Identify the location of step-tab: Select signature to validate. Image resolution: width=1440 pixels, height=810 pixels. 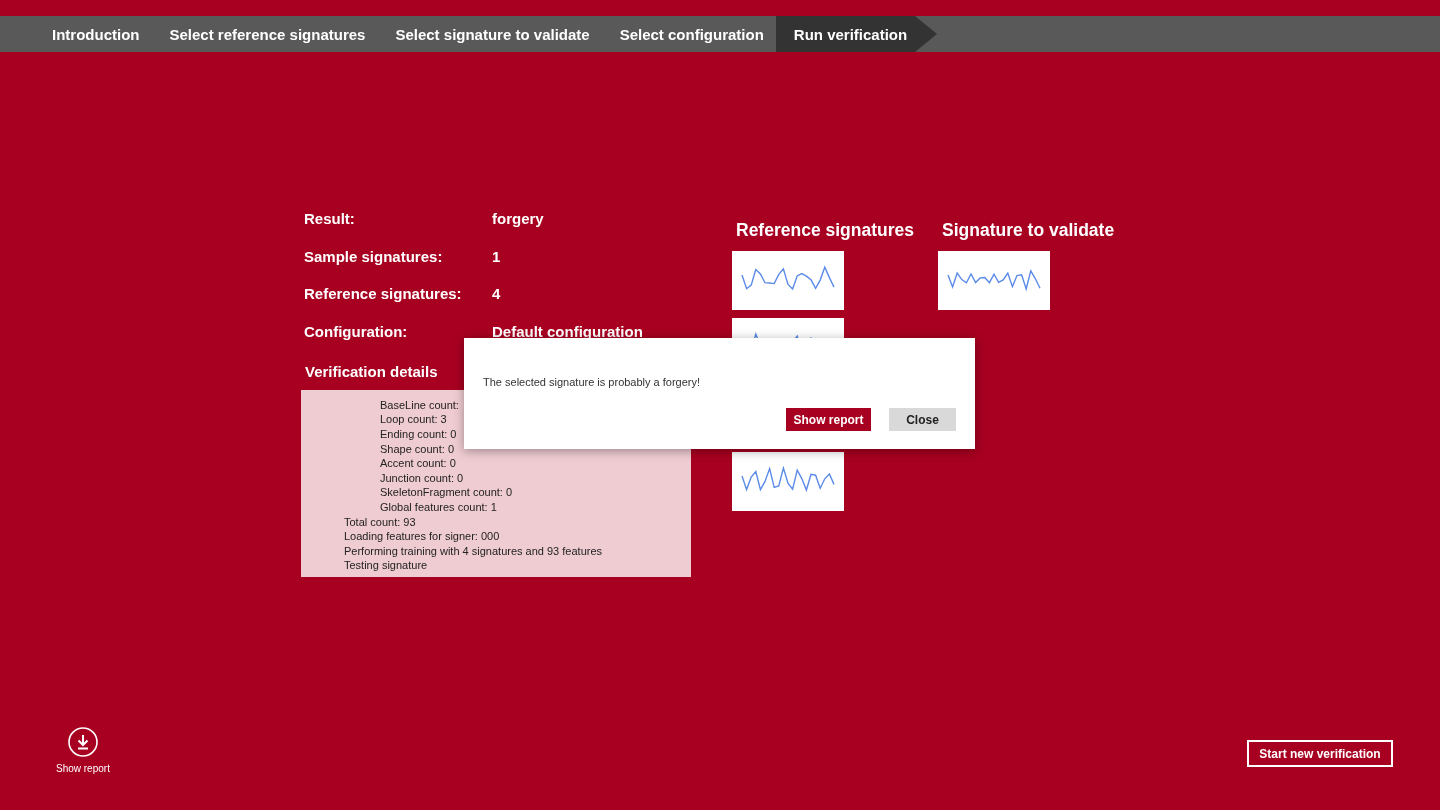
(487, 34).